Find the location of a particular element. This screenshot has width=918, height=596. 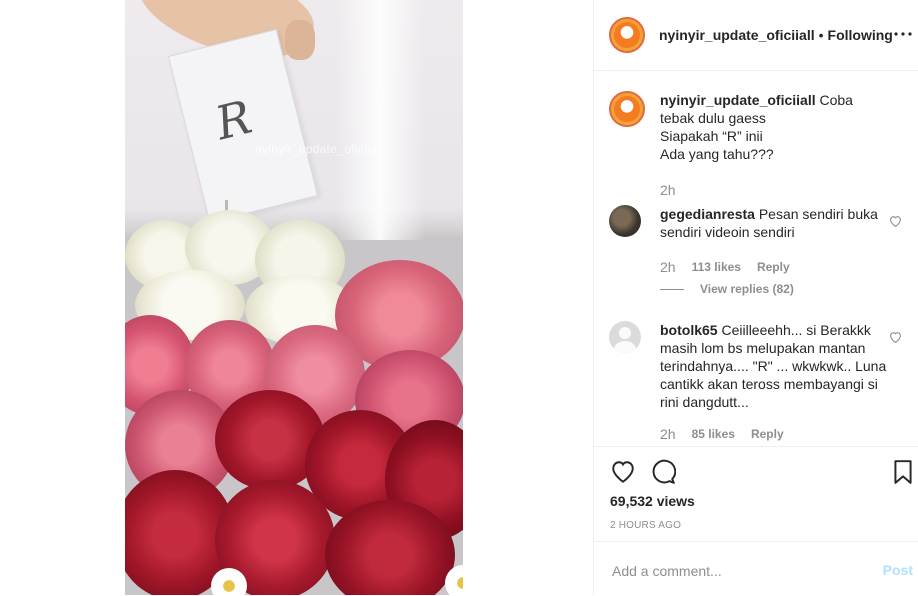

comment-meta: 2h 85 likes Reply is located at coordinates (730, 434).